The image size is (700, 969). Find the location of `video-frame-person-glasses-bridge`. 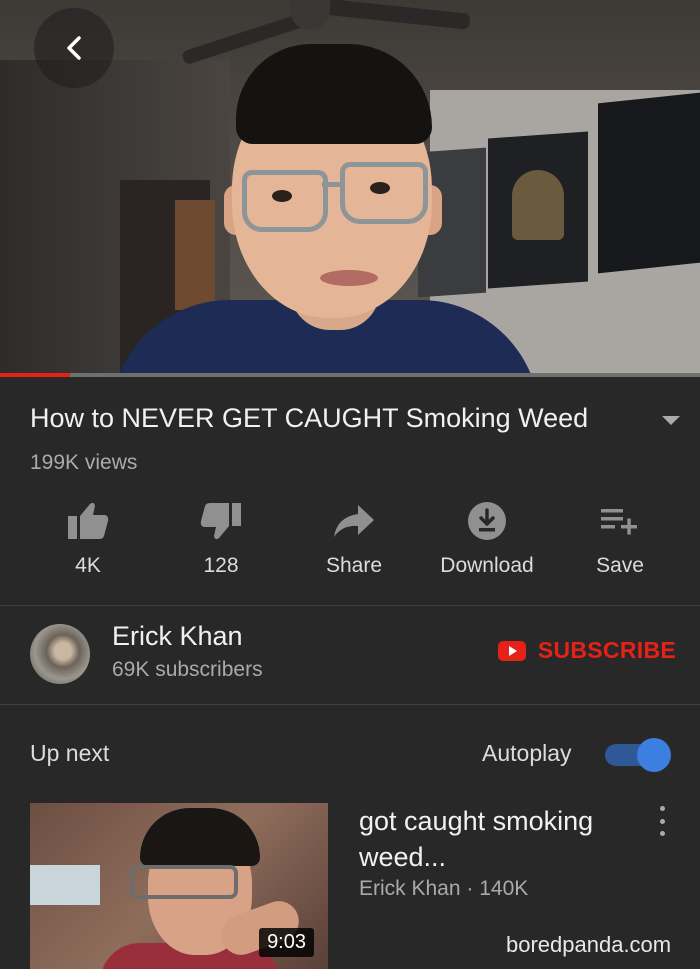

video-frame-person-glasses-bridge is located at coordinates (333, 184).